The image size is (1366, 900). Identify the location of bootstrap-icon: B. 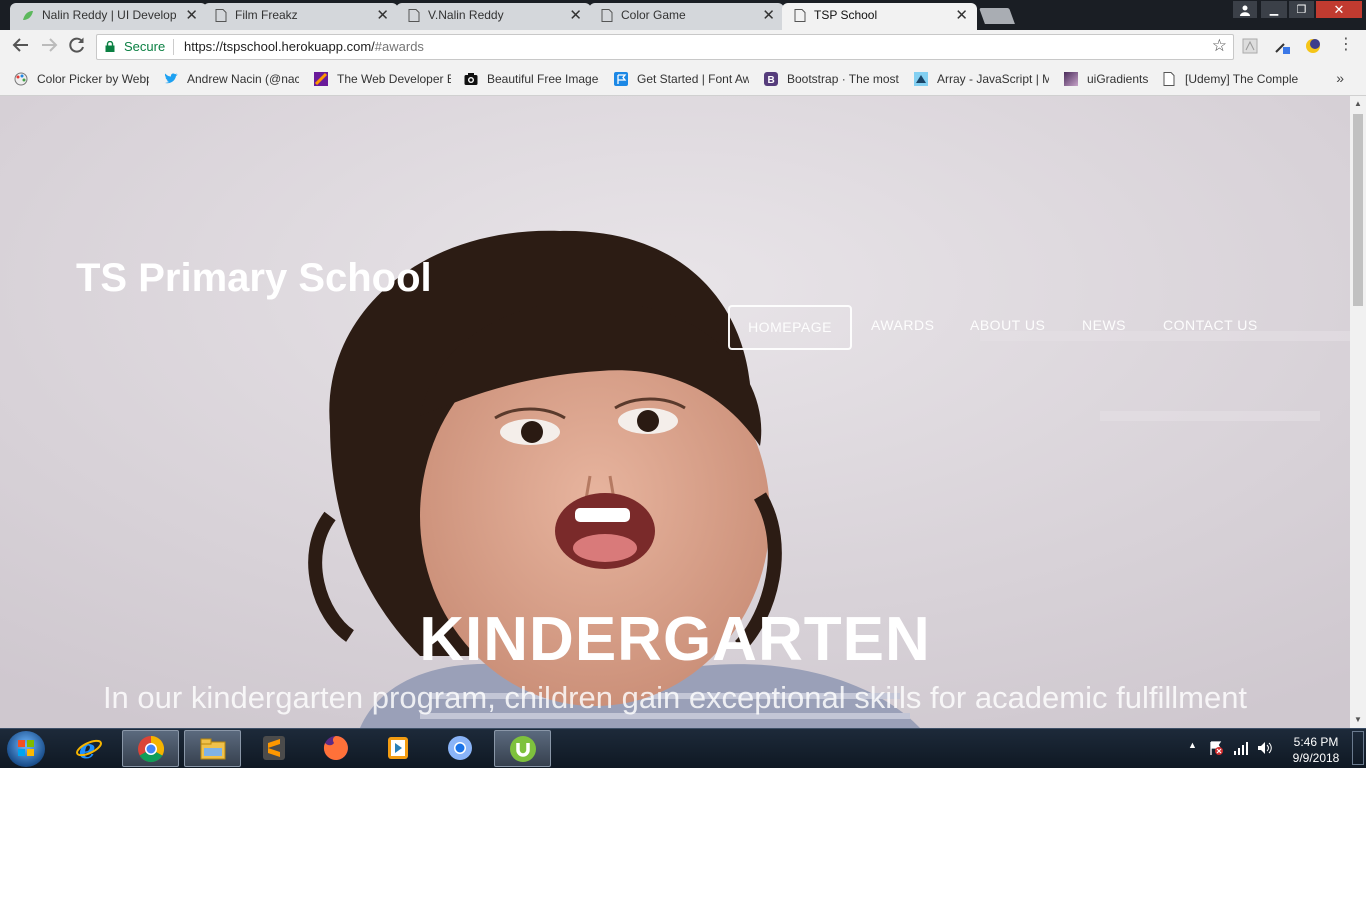
(771, 79).